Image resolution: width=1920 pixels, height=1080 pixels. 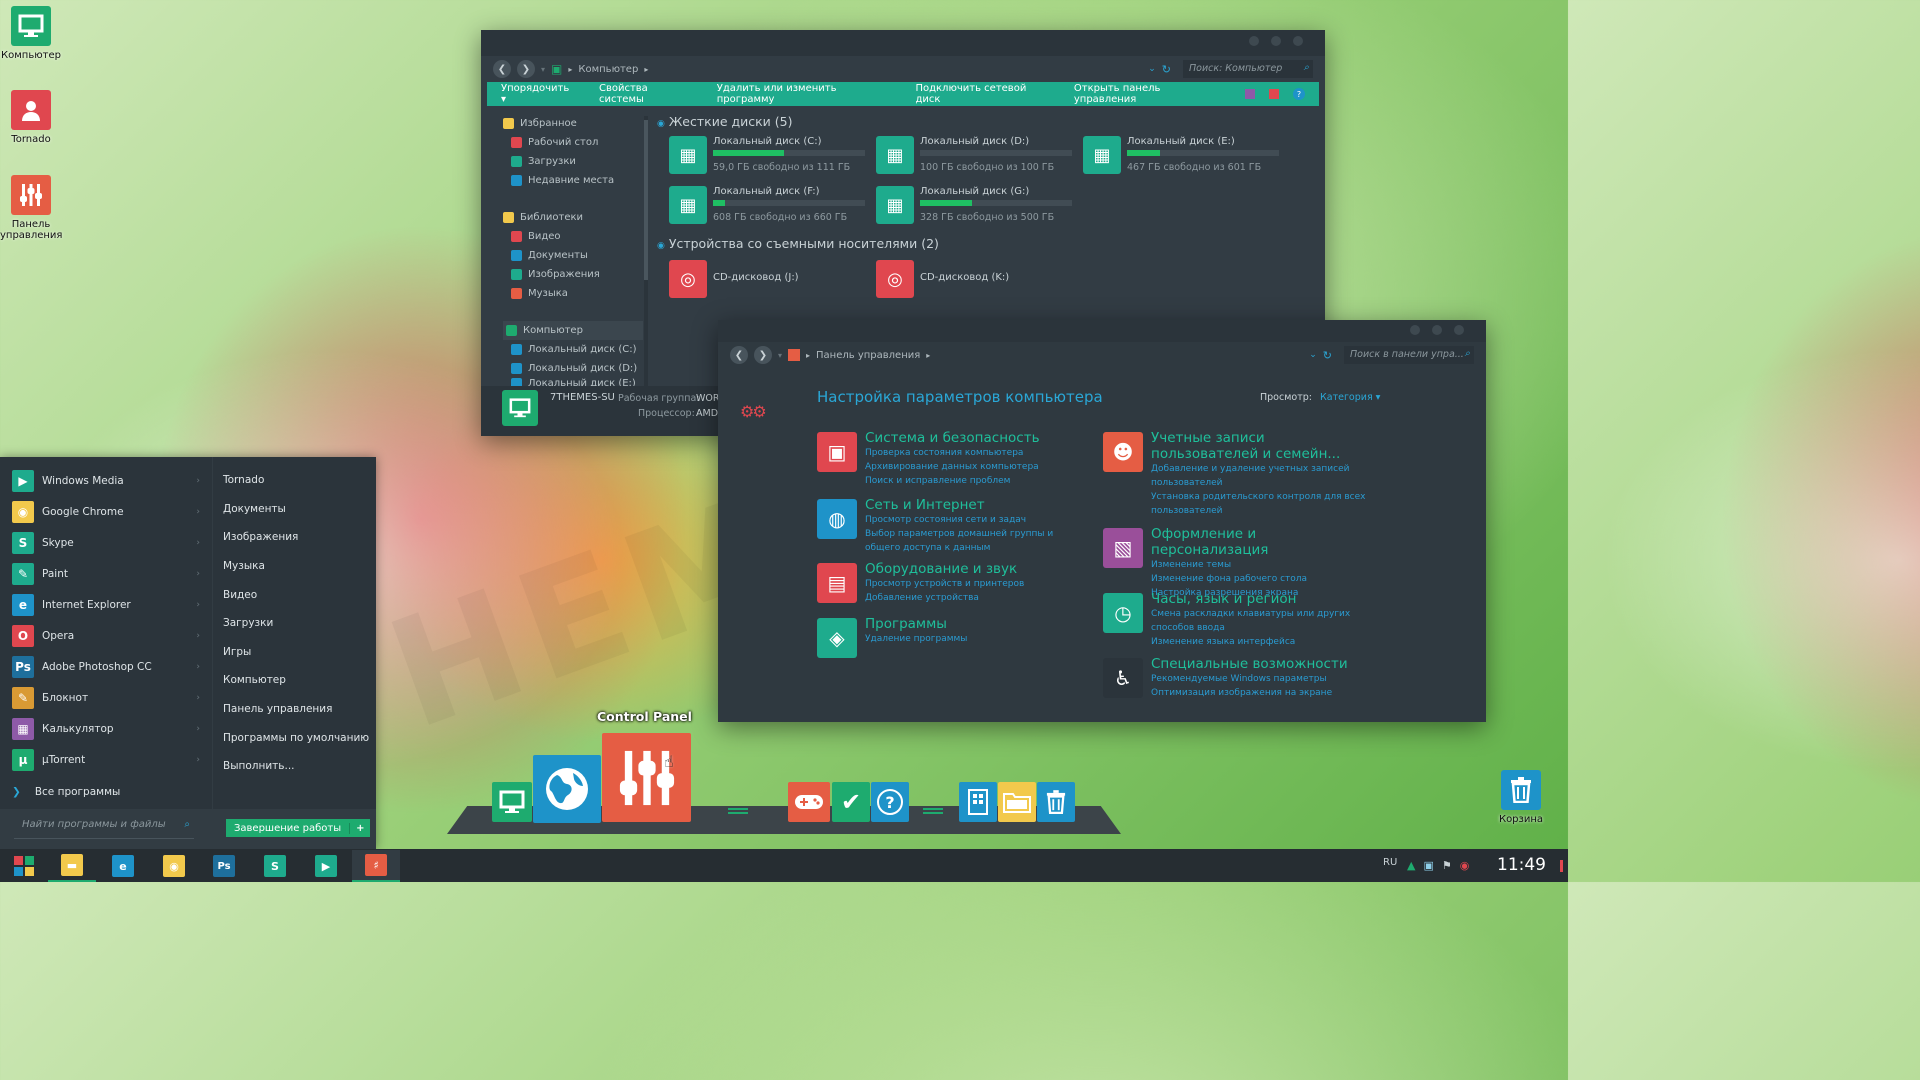 I want to click on maximize-button, so click(x=1437, y=330).